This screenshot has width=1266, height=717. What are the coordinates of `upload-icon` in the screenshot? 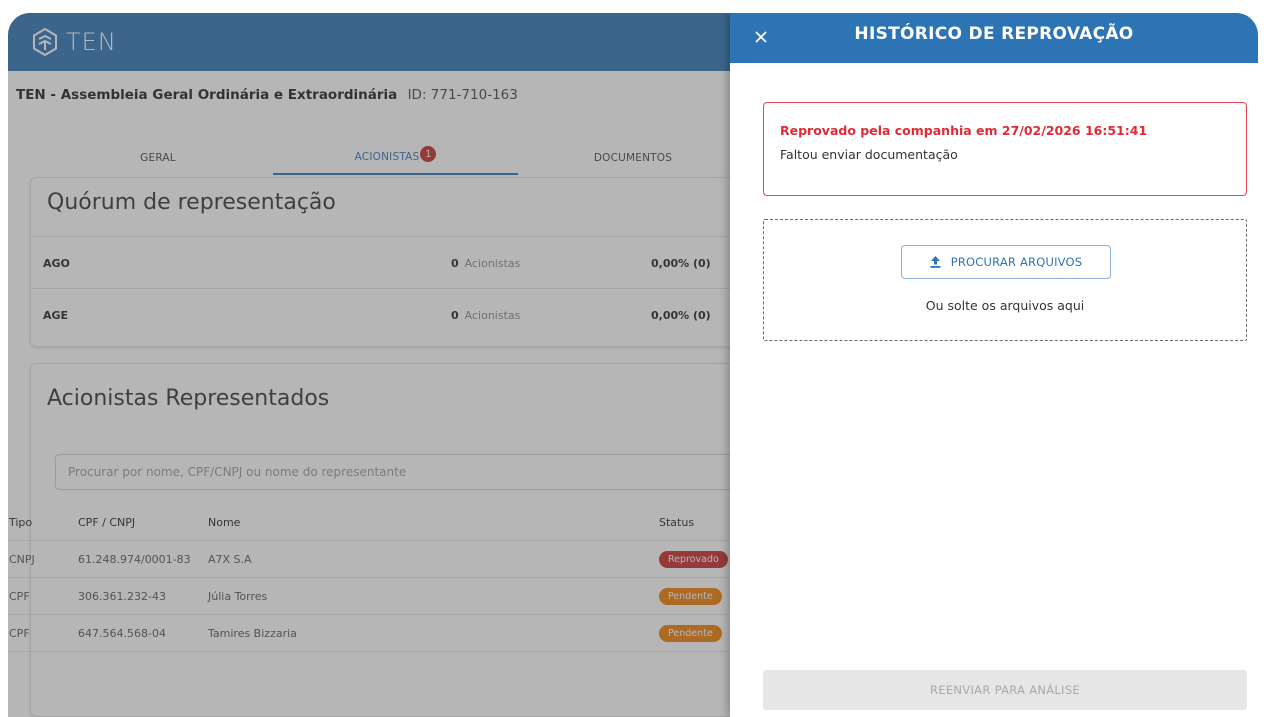 It's located at (935, 262).